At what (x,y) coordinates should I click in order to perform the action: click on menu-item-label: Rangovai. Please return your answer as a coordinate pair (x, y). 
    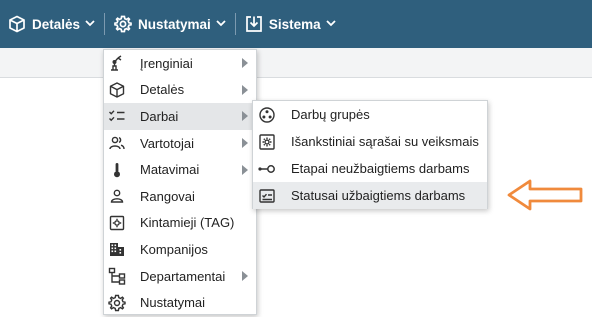
    Looking at the image, I should click on (167, 196).